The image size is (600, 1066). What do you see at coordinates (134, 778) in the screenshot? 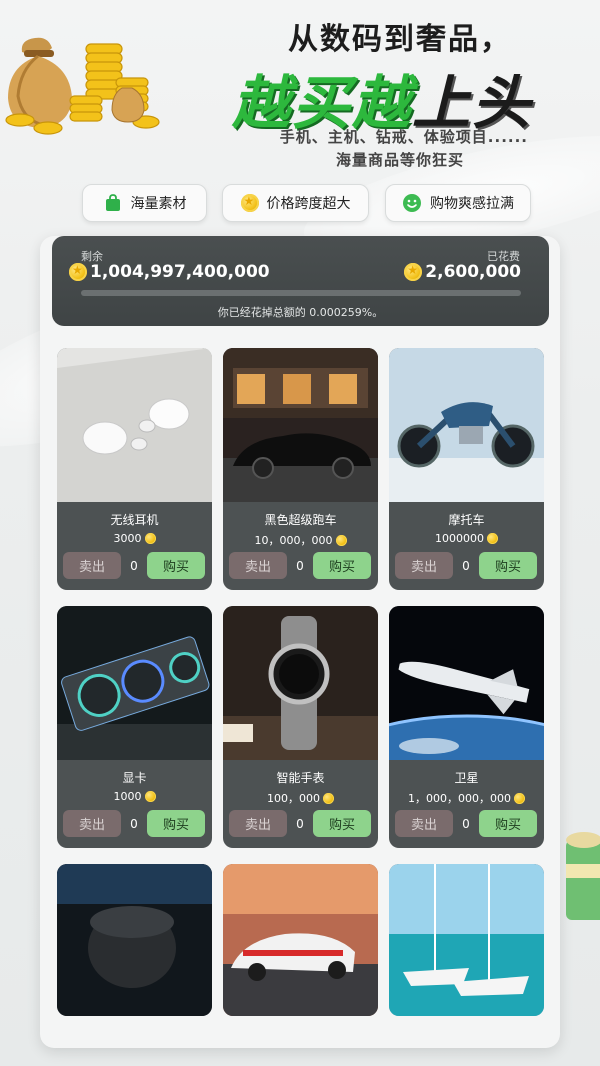
I see `product-name: 显卡` at bounding box center [134, 778].